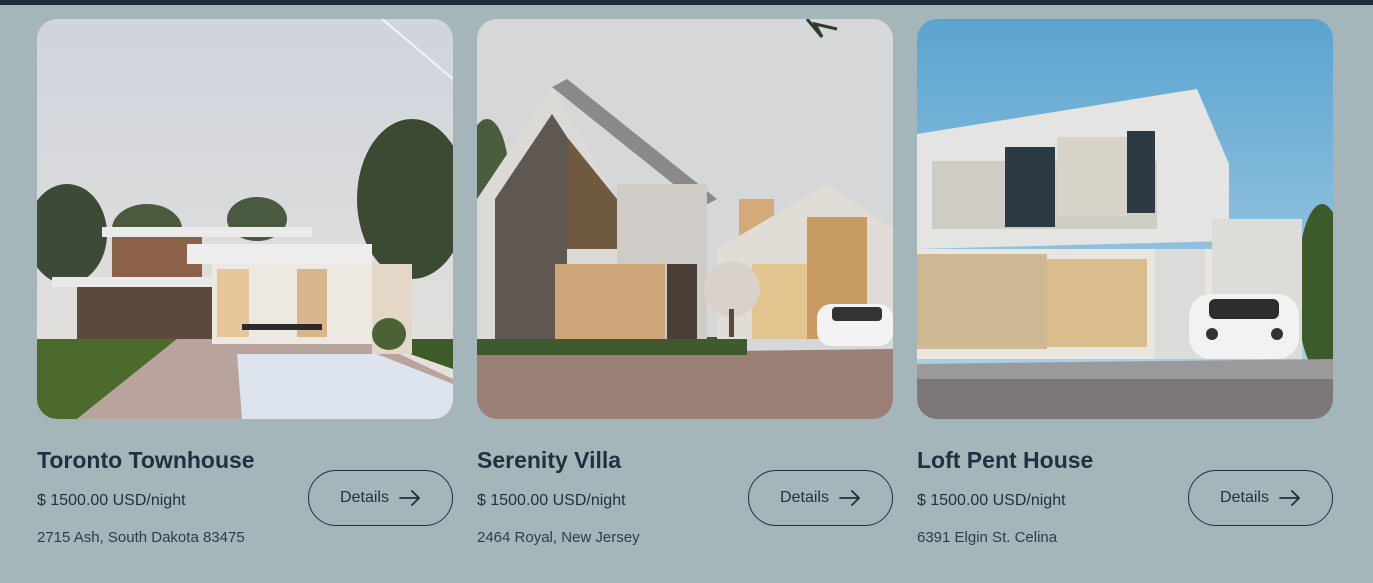  What do you see at coordinates (1005, 460) in the screenshot?
I see `listing-title: Loft Pent House` at bounding box center [1005, 460].